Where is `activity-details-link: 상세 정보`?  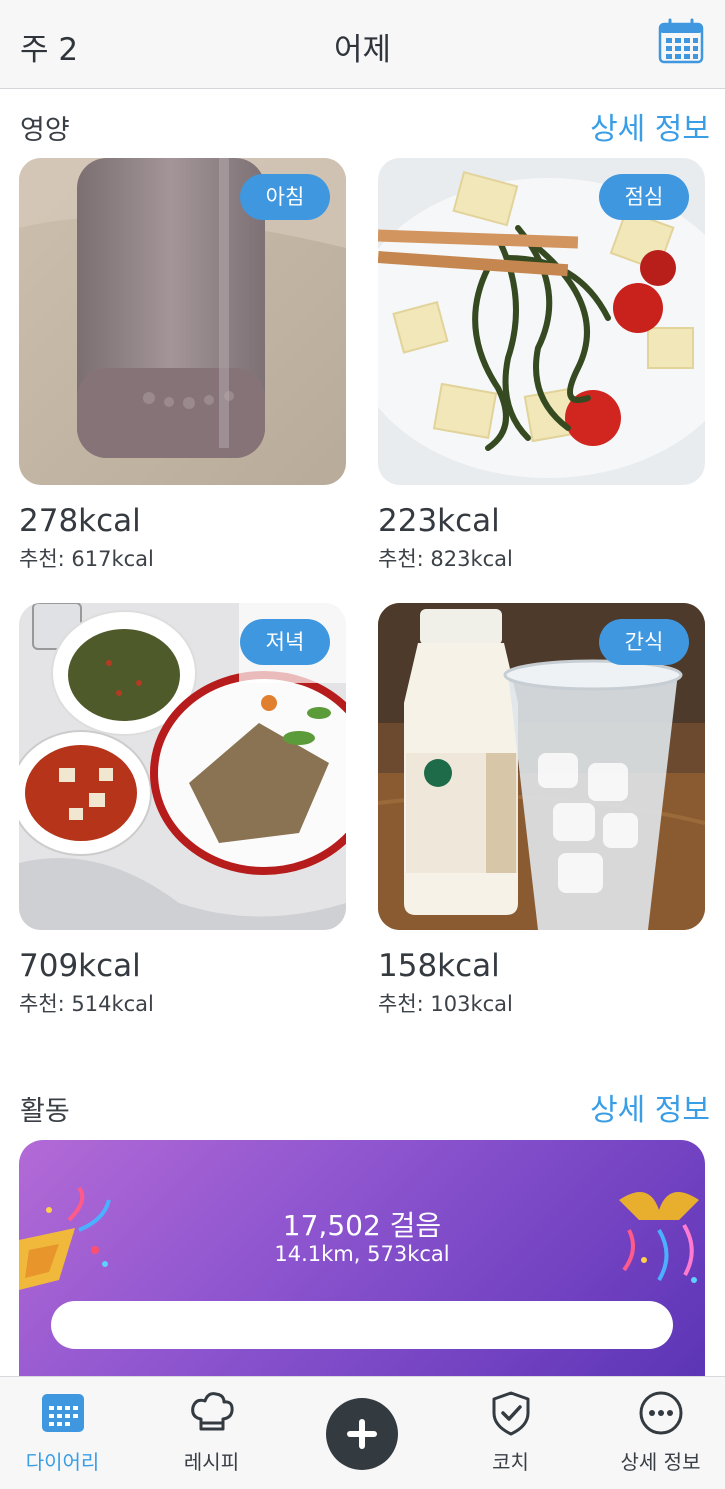
activity-details-link: 상세 정보 is located at coordinates (650, 1107).